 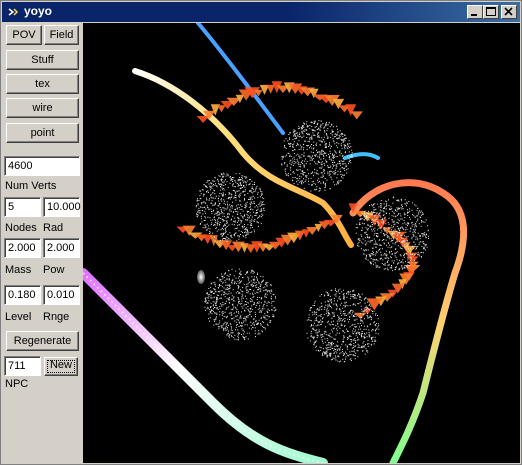 I want to click on close-button, so click(x=509, y=12).